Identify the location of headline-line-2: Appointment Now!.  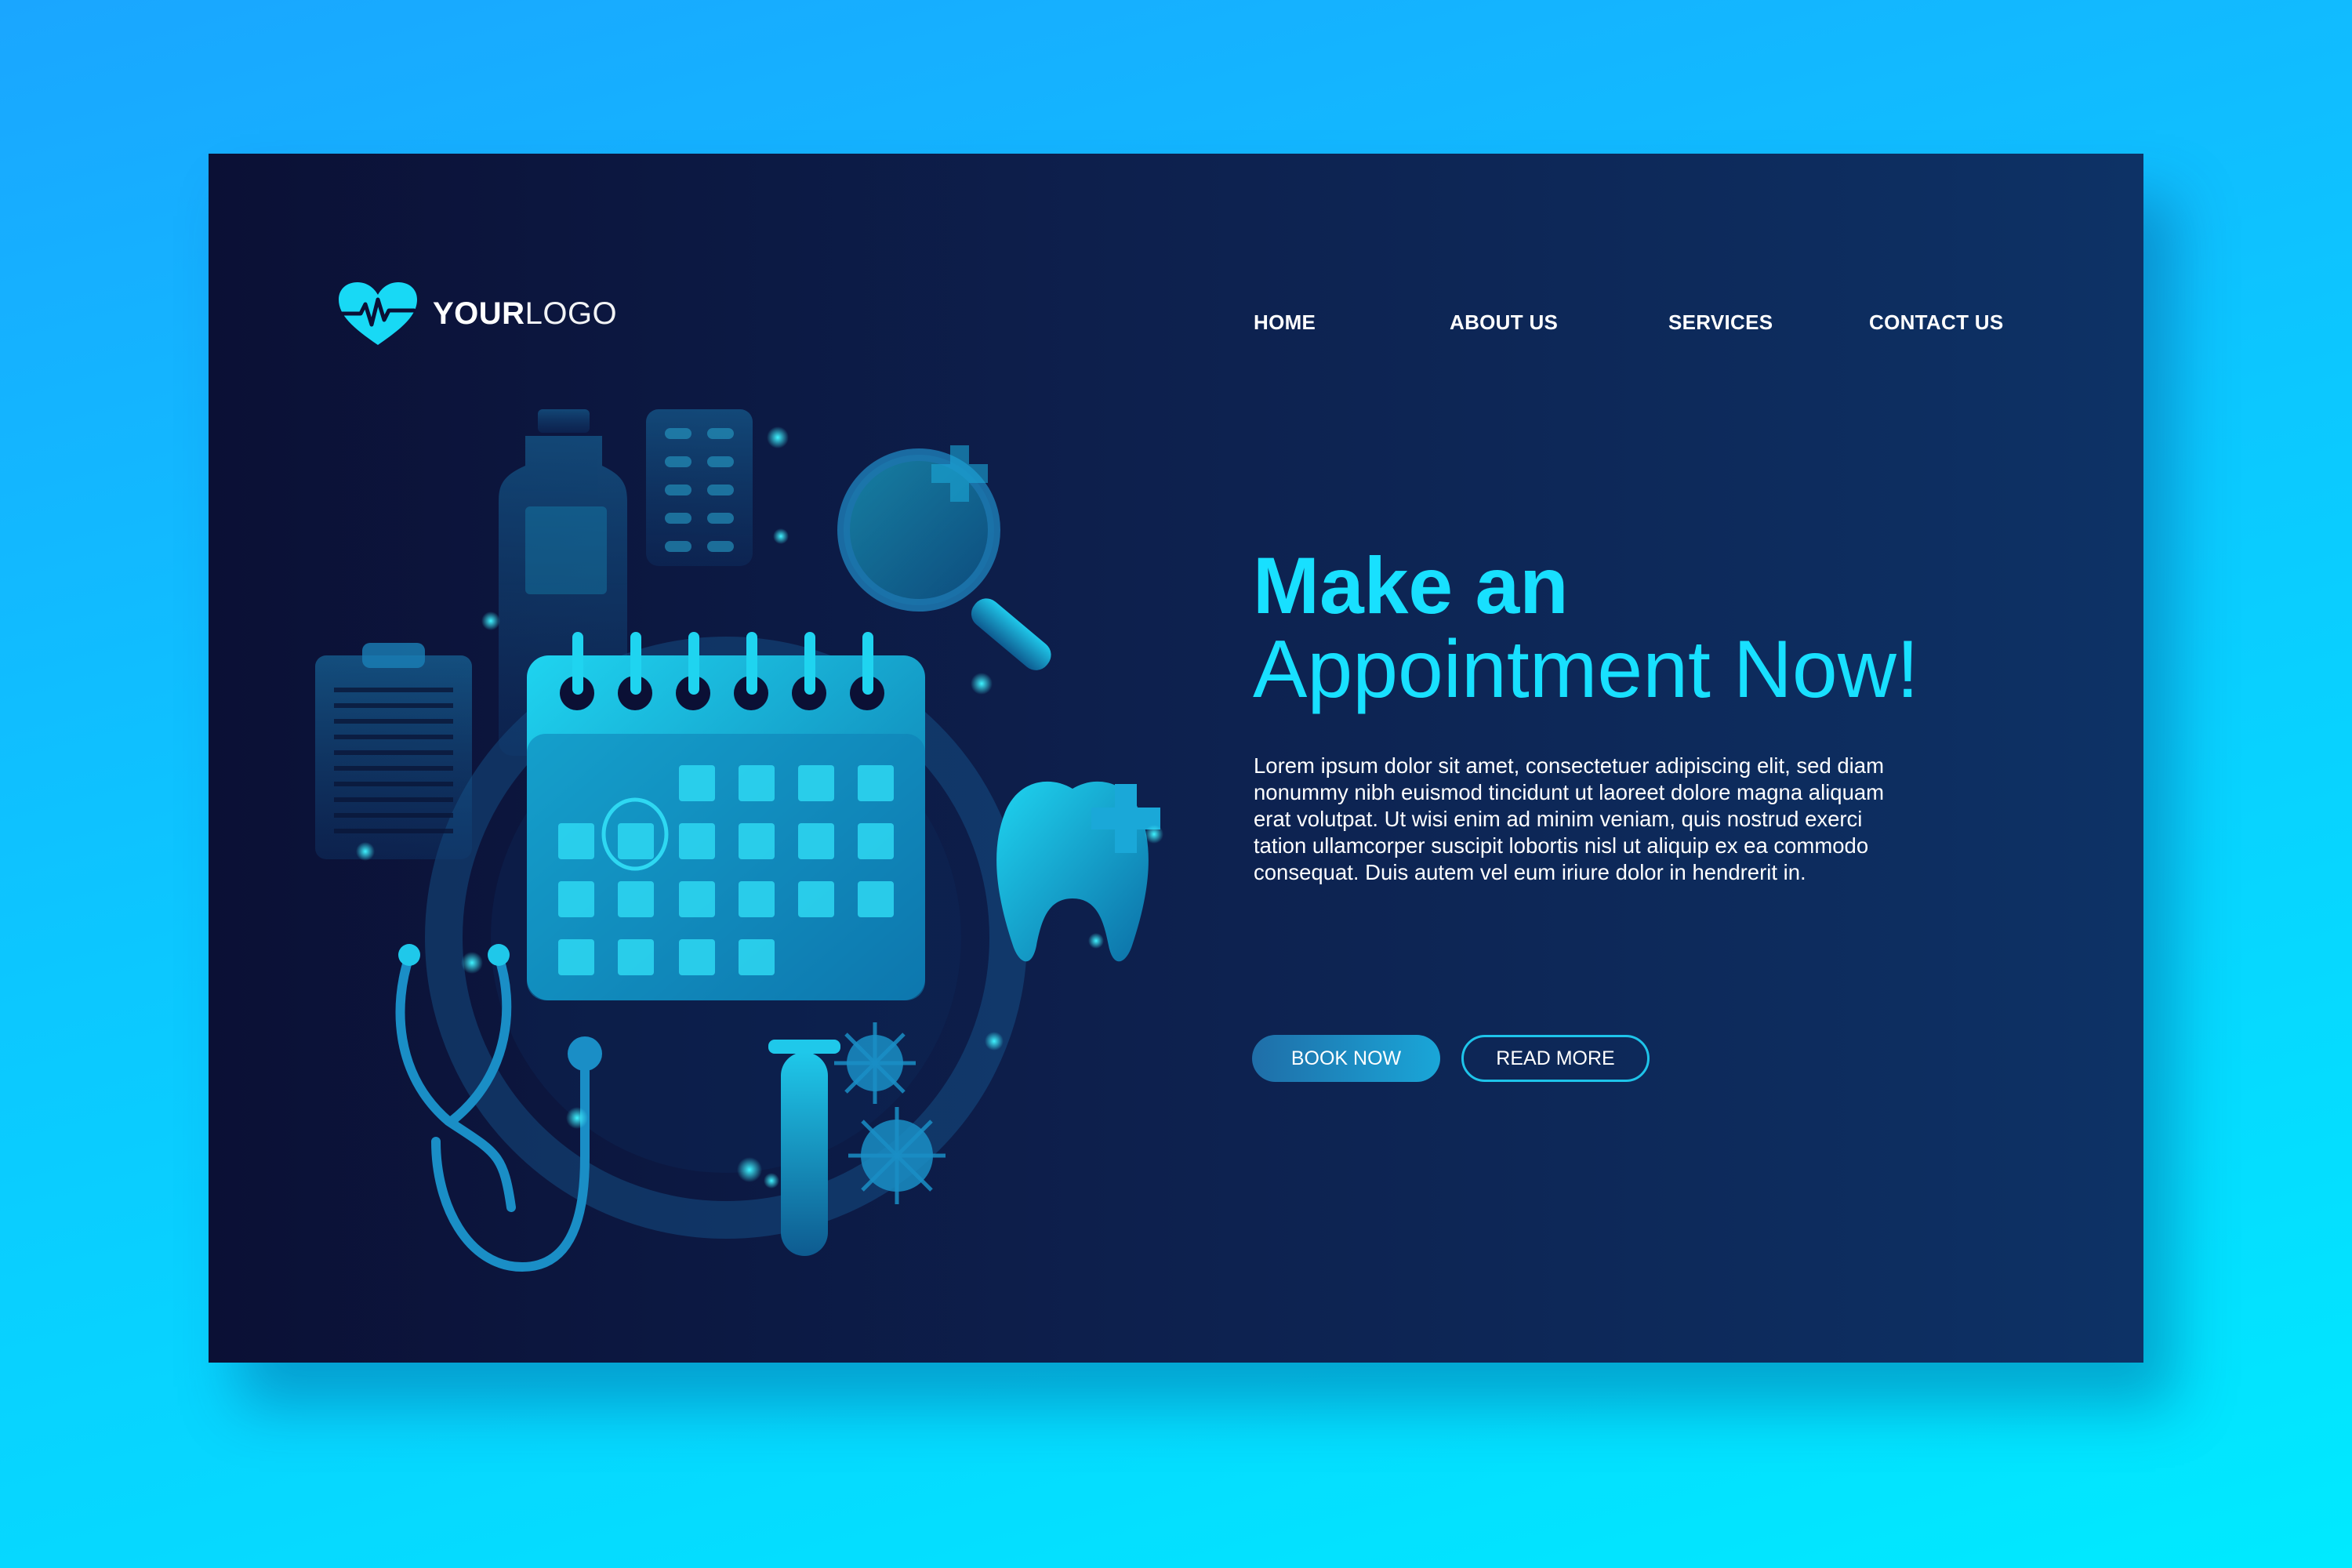
(1586, 669).